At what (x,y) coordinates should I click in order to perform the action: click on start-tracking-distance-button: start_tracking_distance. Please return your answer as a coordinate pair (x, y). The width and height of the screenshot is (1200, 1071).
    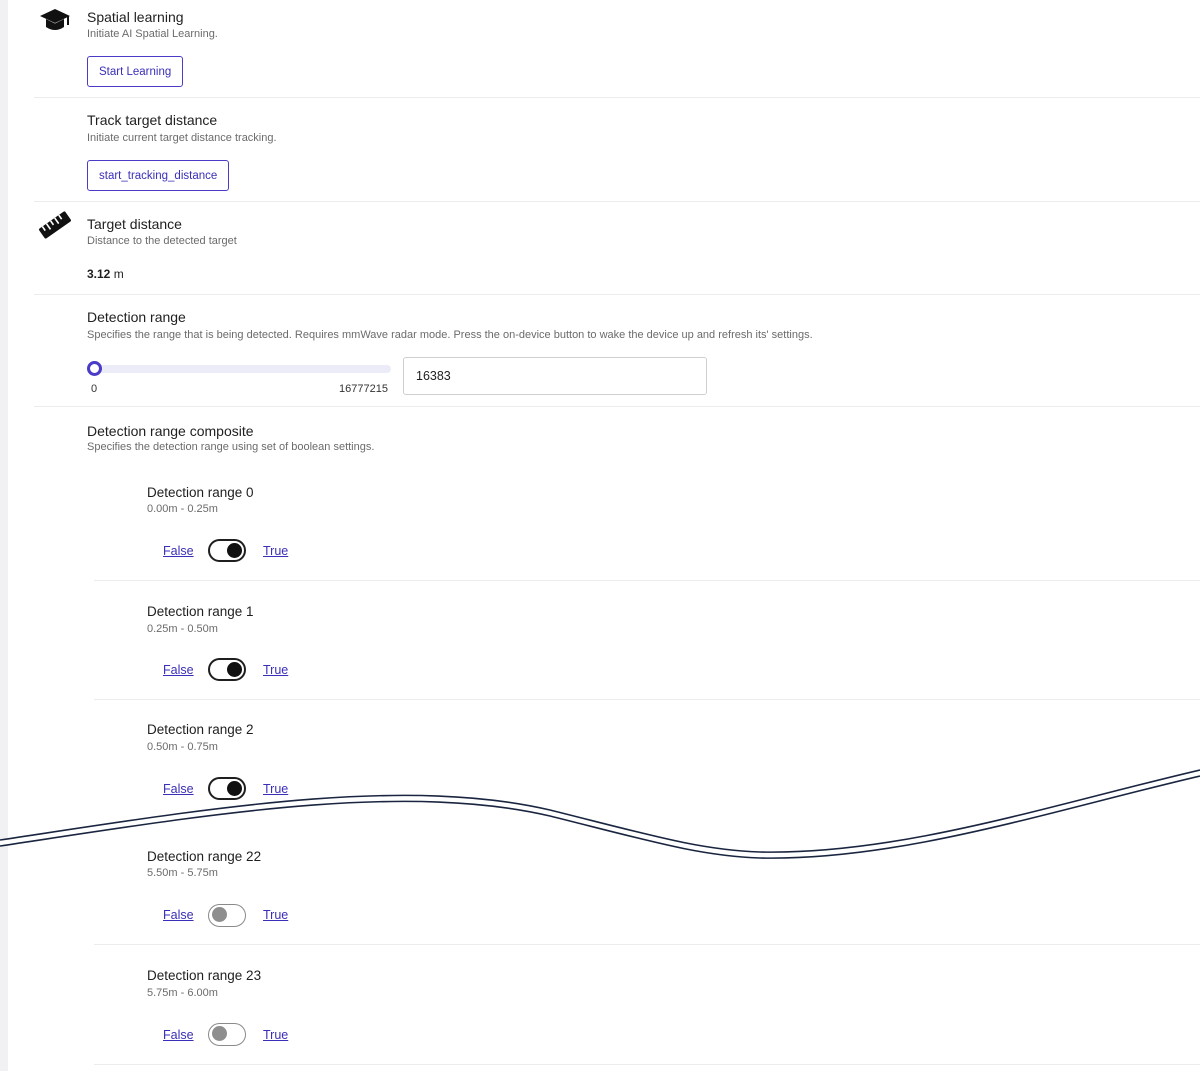
    Looking at the image, I should click on (158, 175).